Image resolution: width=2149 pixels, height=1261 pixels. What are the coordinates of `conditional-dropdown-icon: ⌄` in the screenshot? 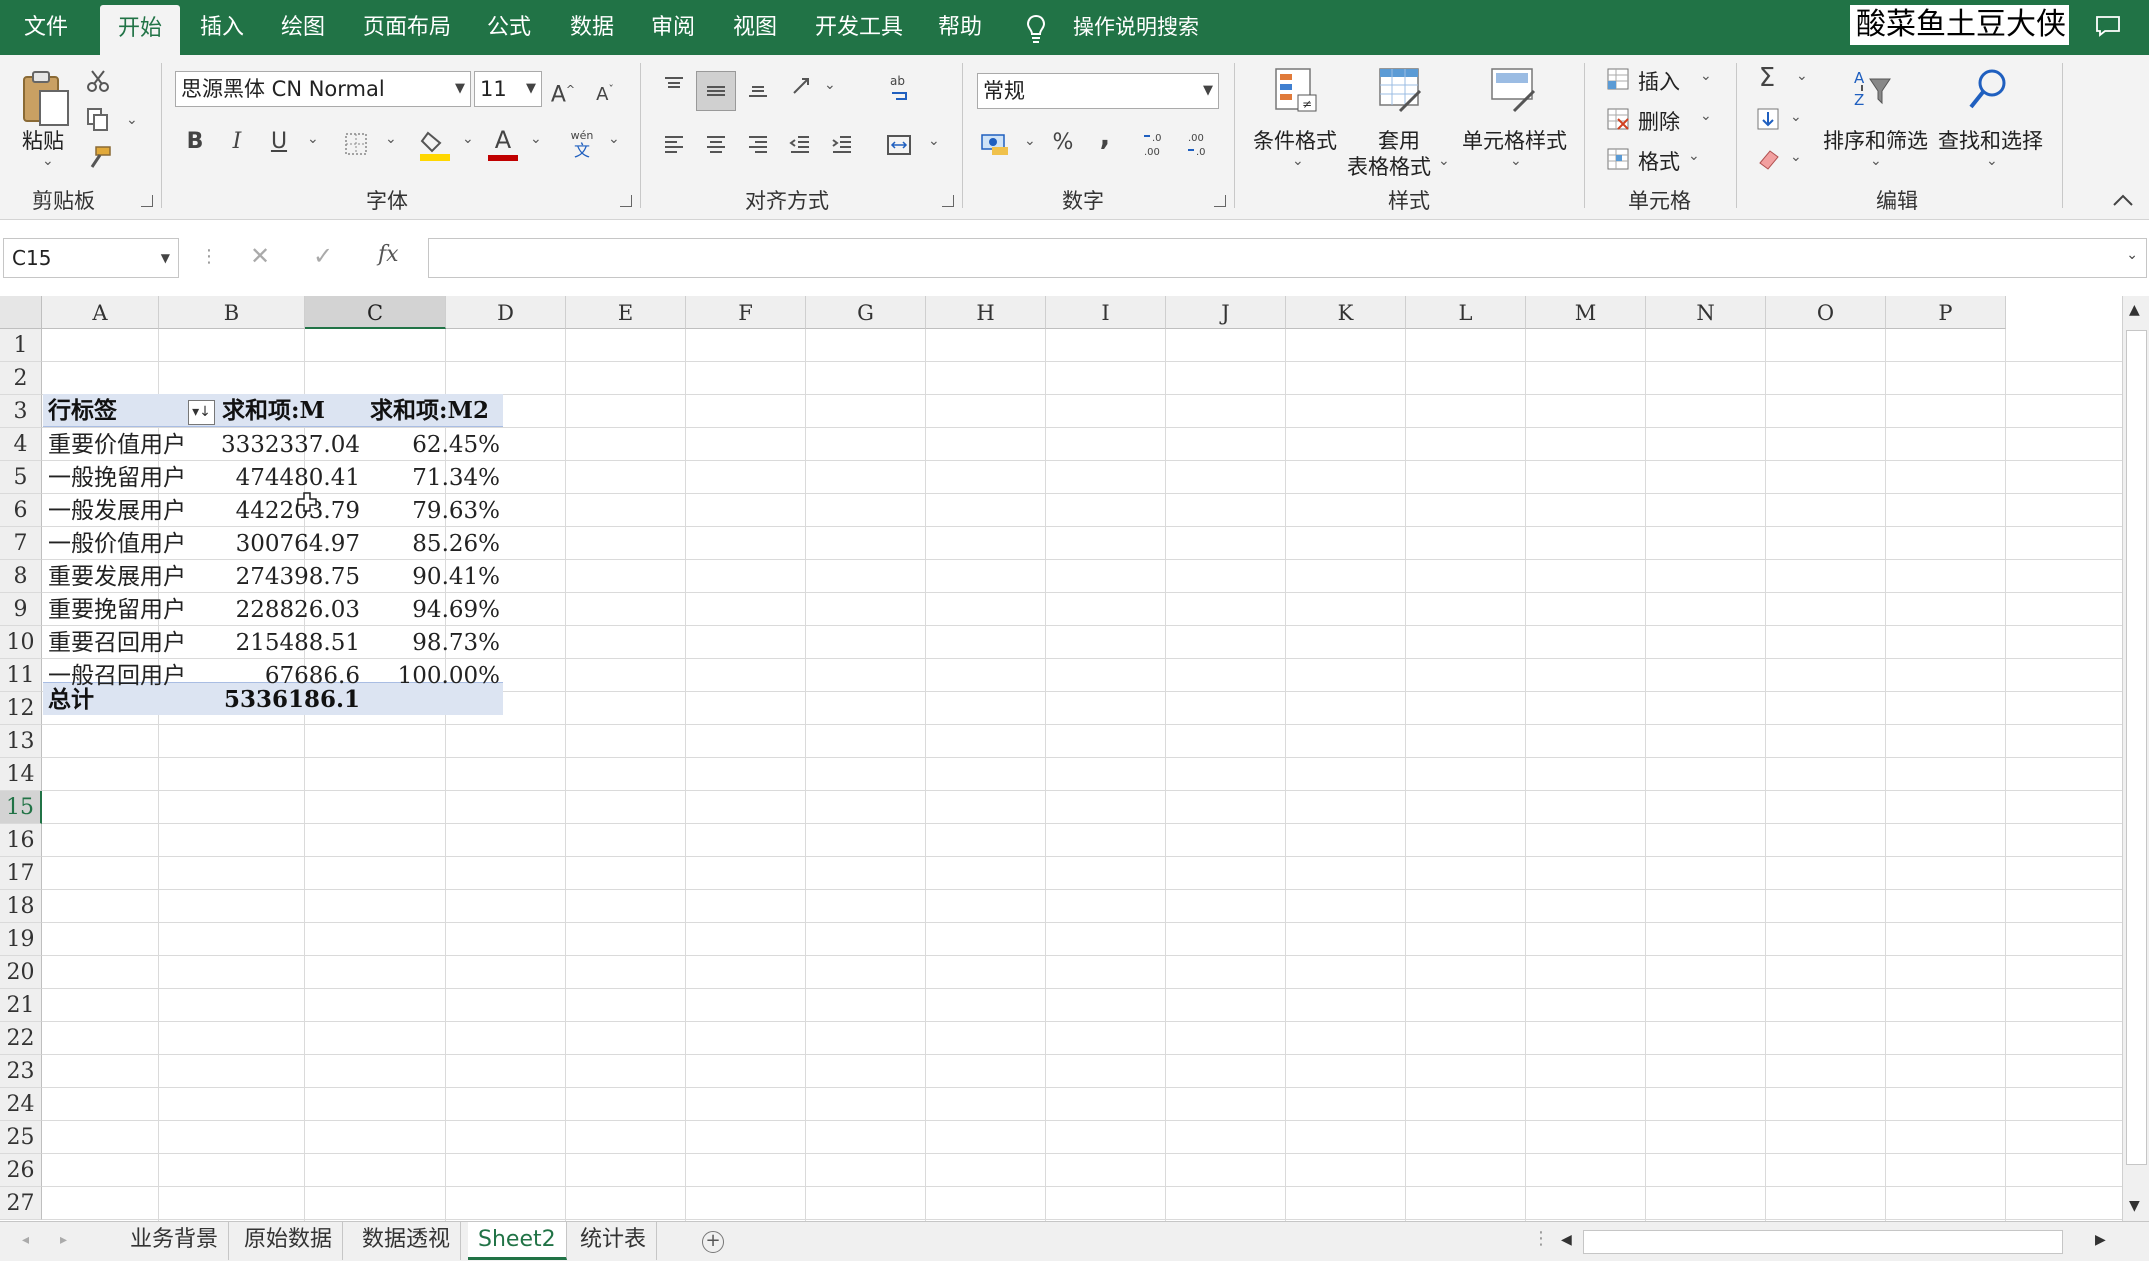 It's located at (1298, 161).